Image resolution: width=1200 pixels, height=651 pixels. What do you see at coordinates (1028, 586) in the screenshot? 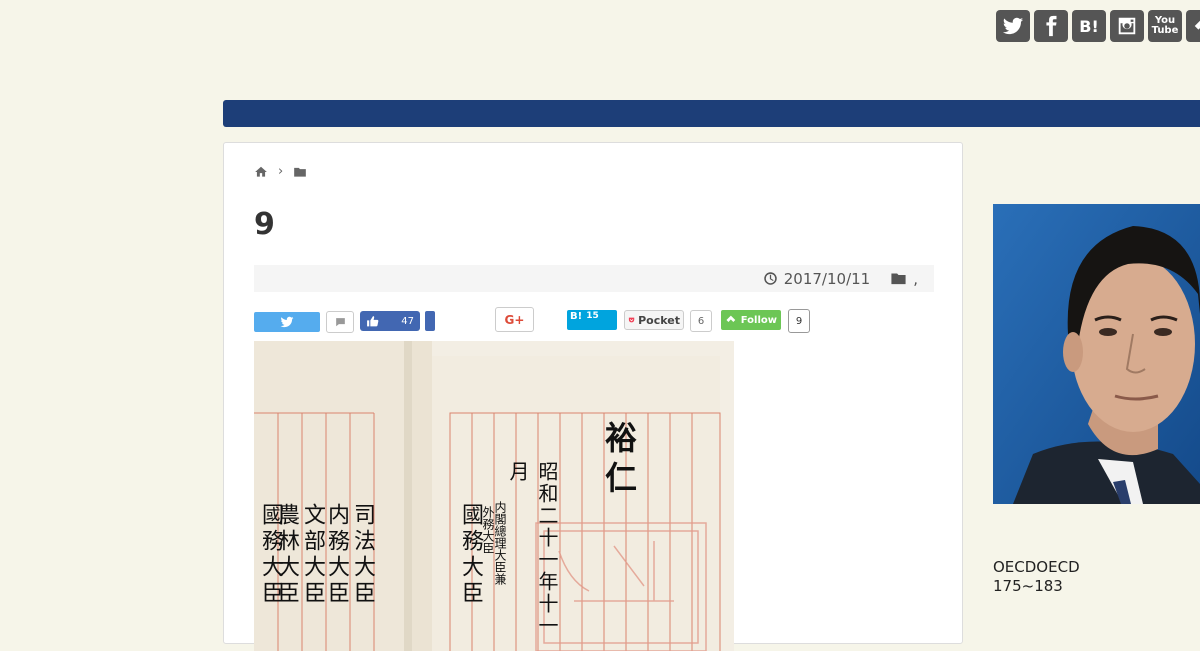
I see `sidebar-text-line: 175~183` at bounding box center [1028, 586].